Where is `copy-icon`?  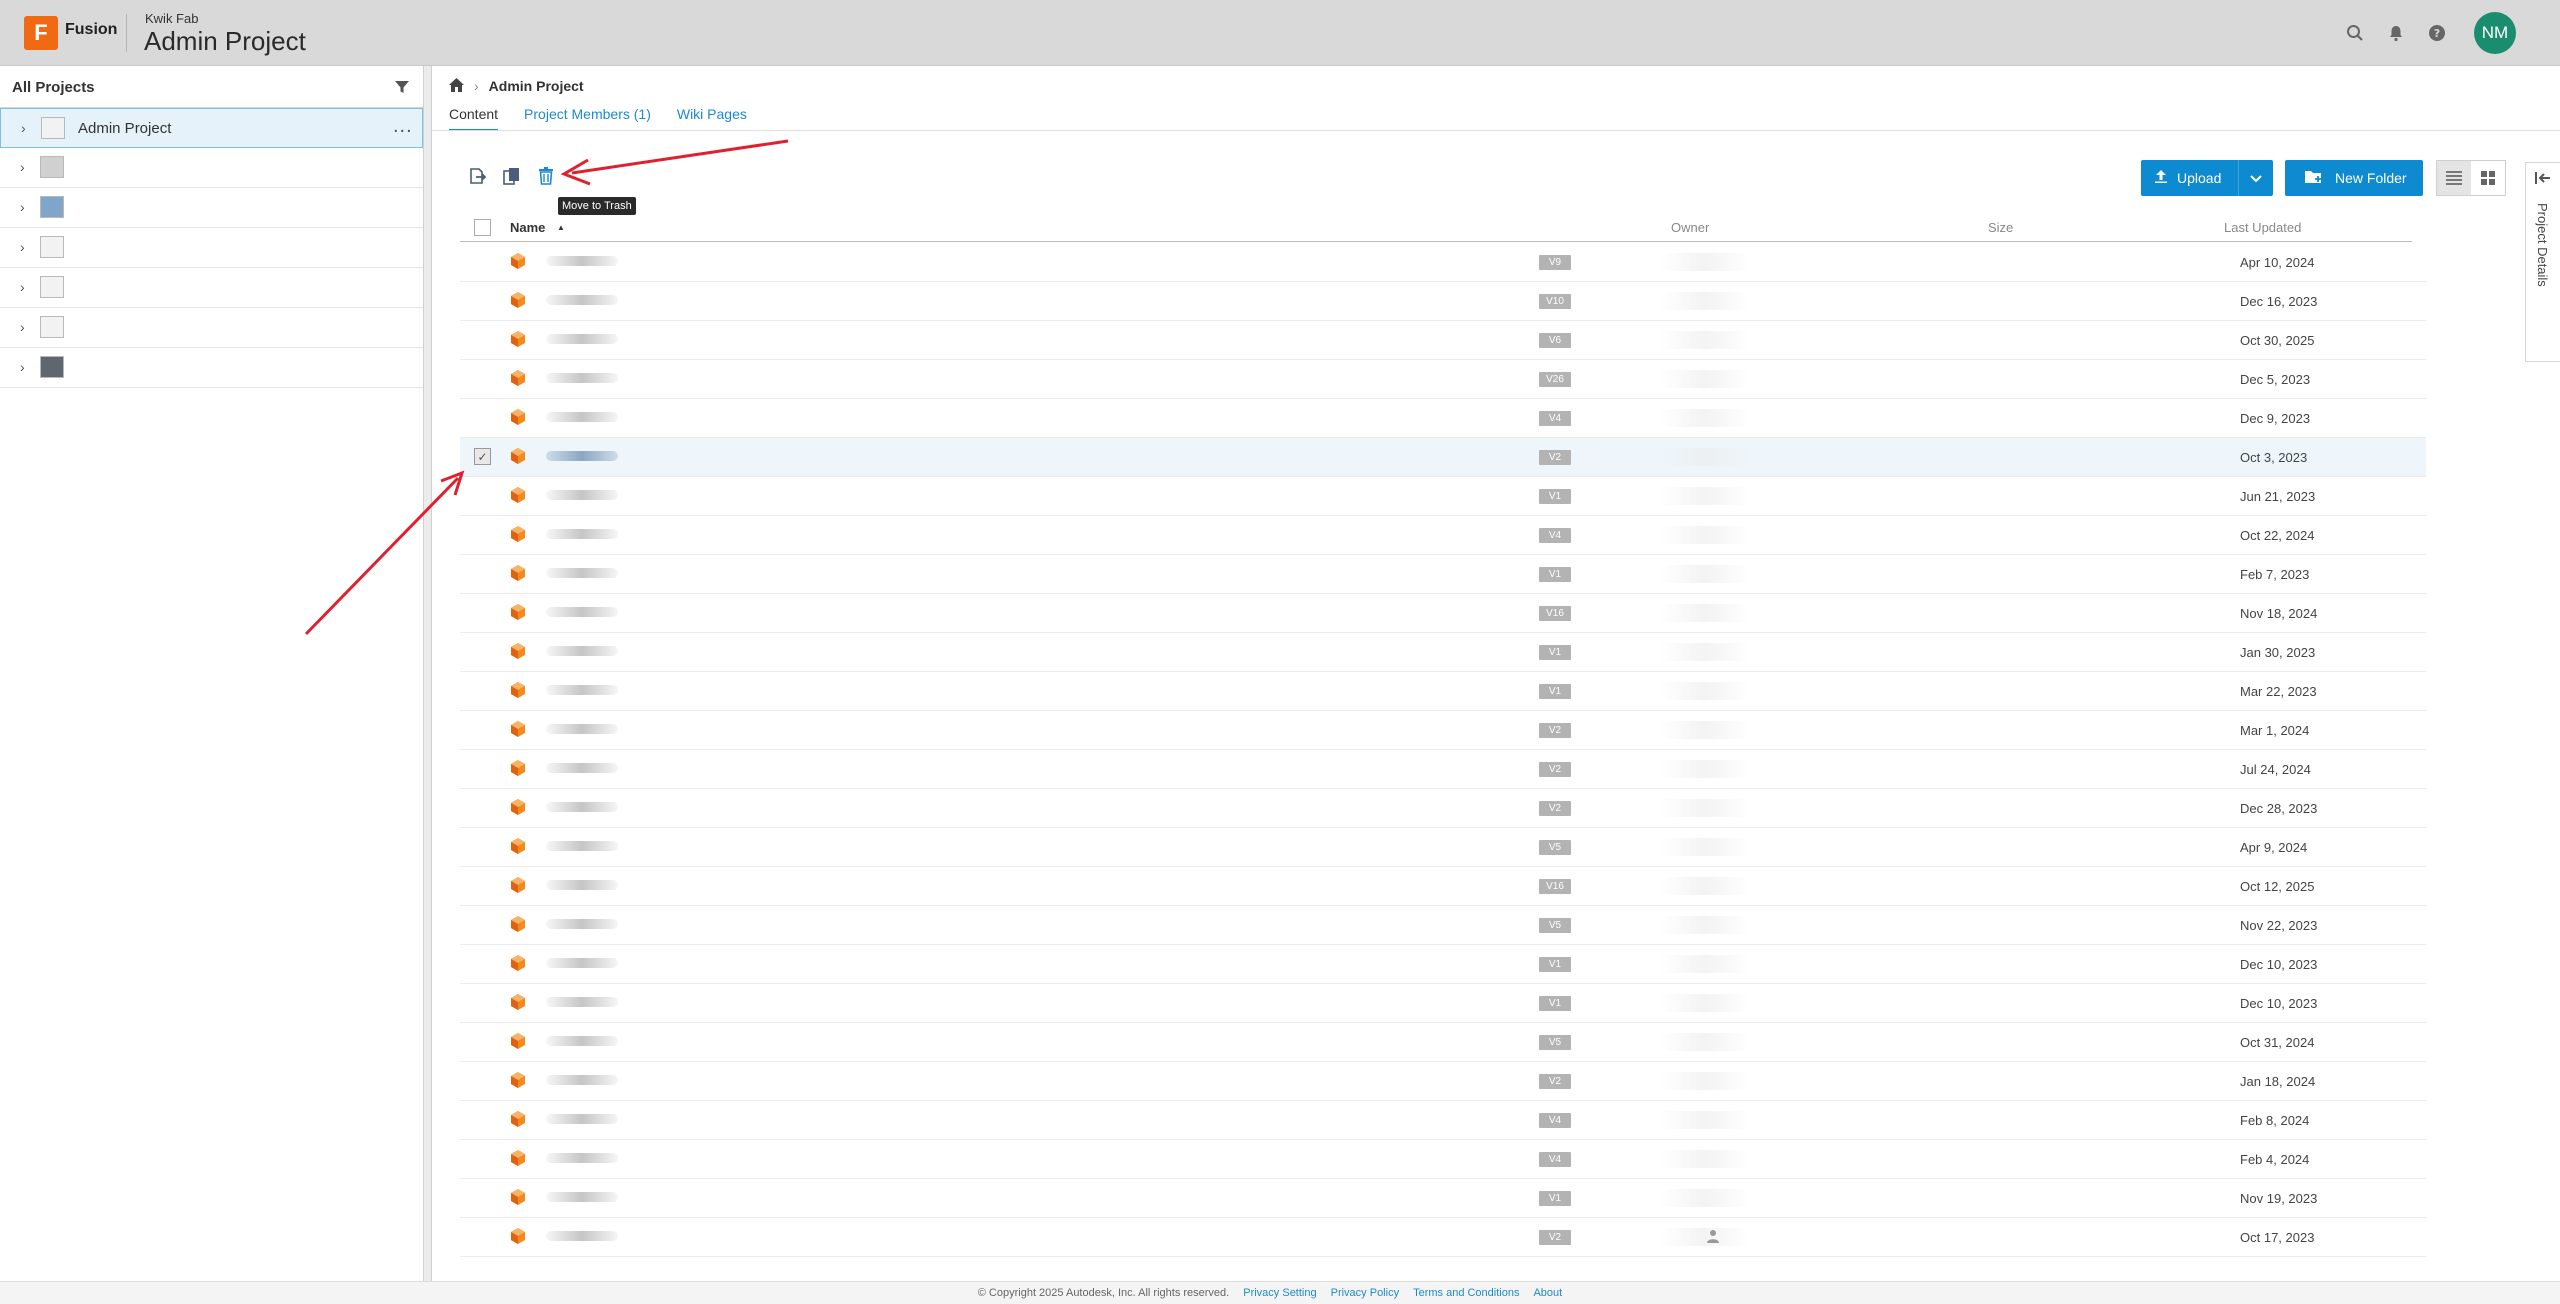
copy-icon is located at coordinates (512, 176).